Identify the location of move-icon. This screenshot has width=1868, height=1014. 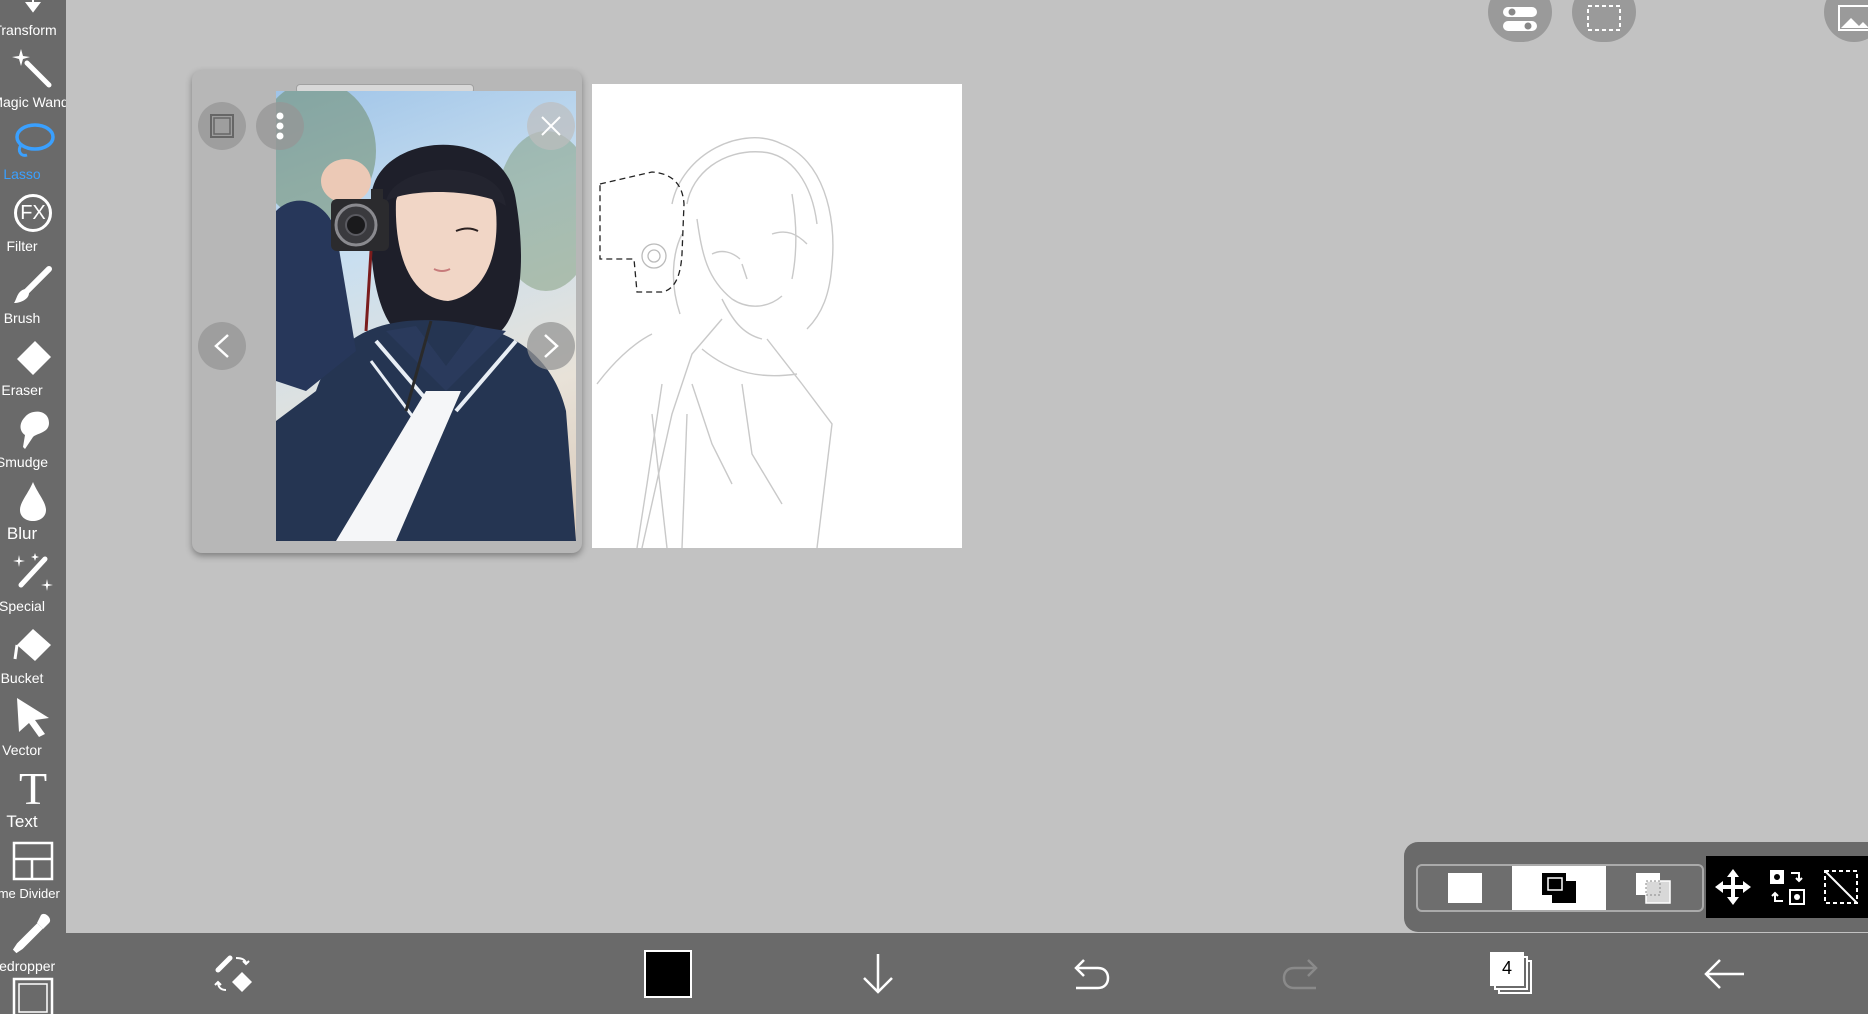
(1733, 887).